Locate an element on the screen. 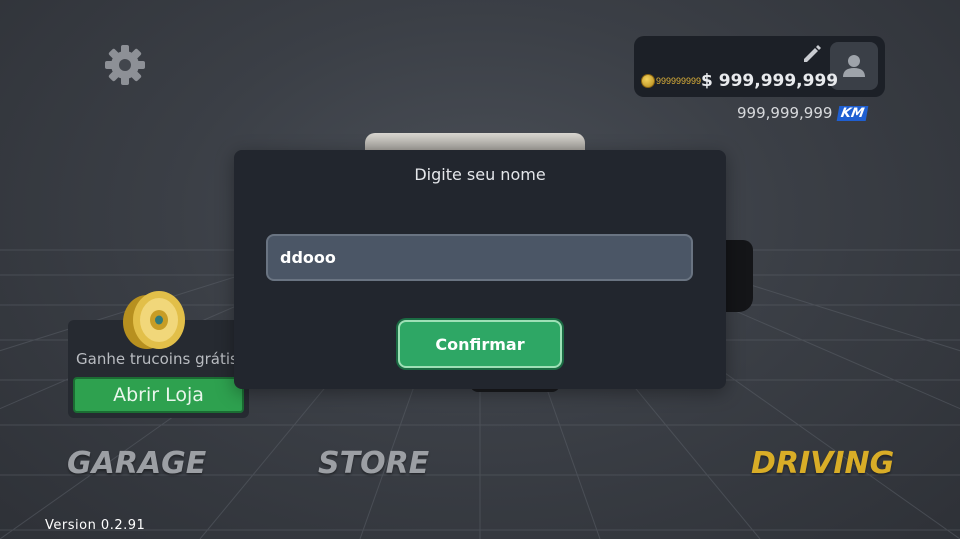 This screenshot has width=960, height=539. nav-driving: DRIVING is located at coordinates (822, 463).